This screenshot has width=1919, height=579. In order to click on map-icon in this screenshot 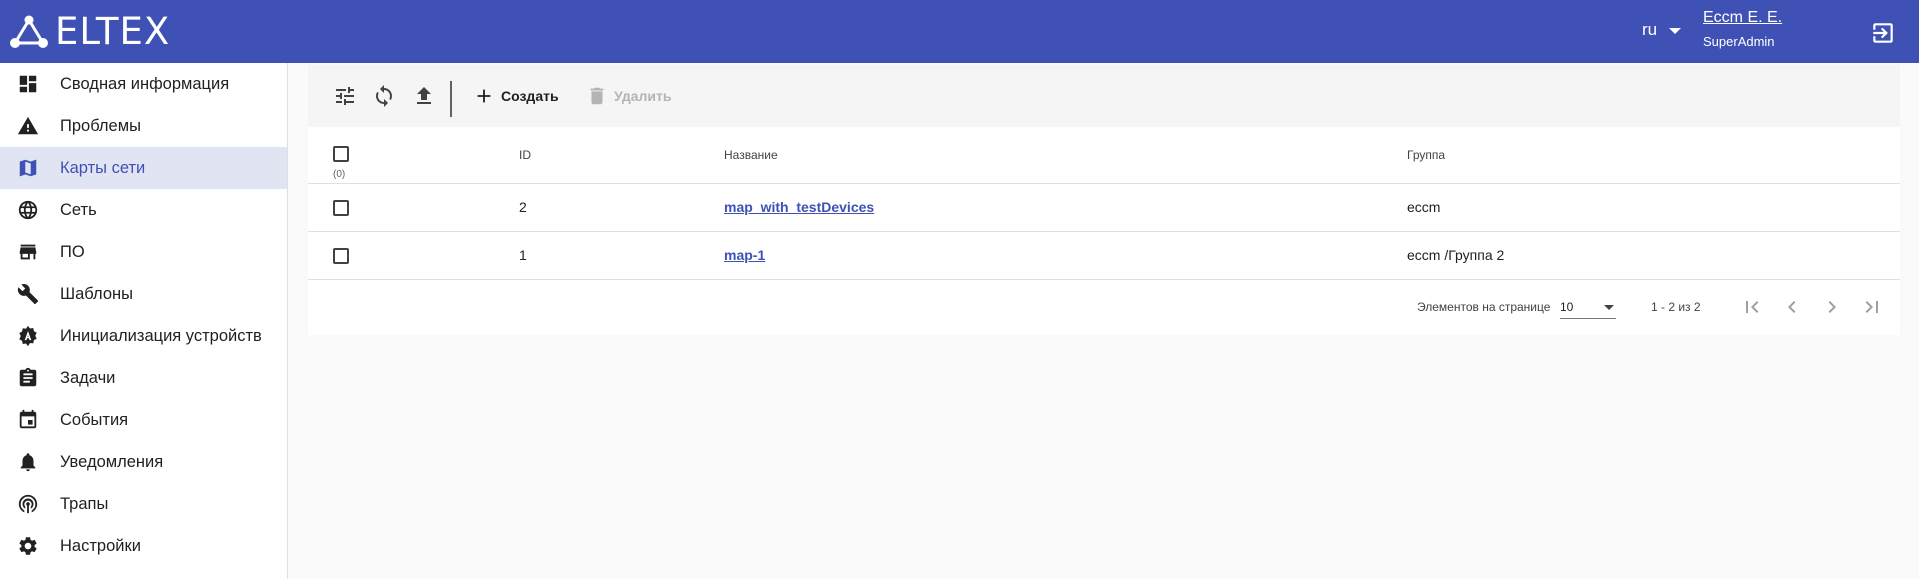, I will do `click(28, 168)`.